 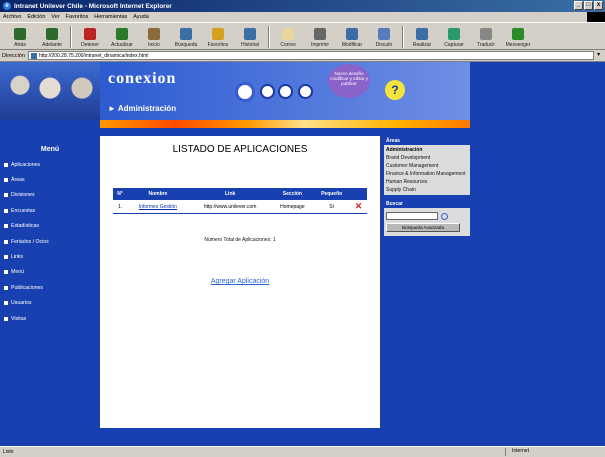 I want to click on left-menu-item-label: Encuestas, so click(x=23, y=210).